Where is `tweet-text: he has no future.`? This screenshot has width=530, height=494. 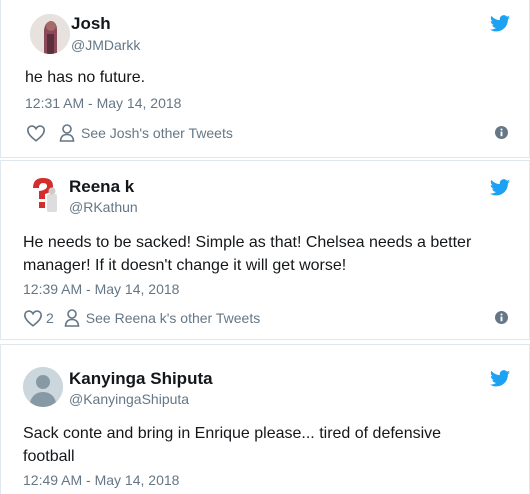 tweet-text: he has no future. is located at coordinates (85, 77).